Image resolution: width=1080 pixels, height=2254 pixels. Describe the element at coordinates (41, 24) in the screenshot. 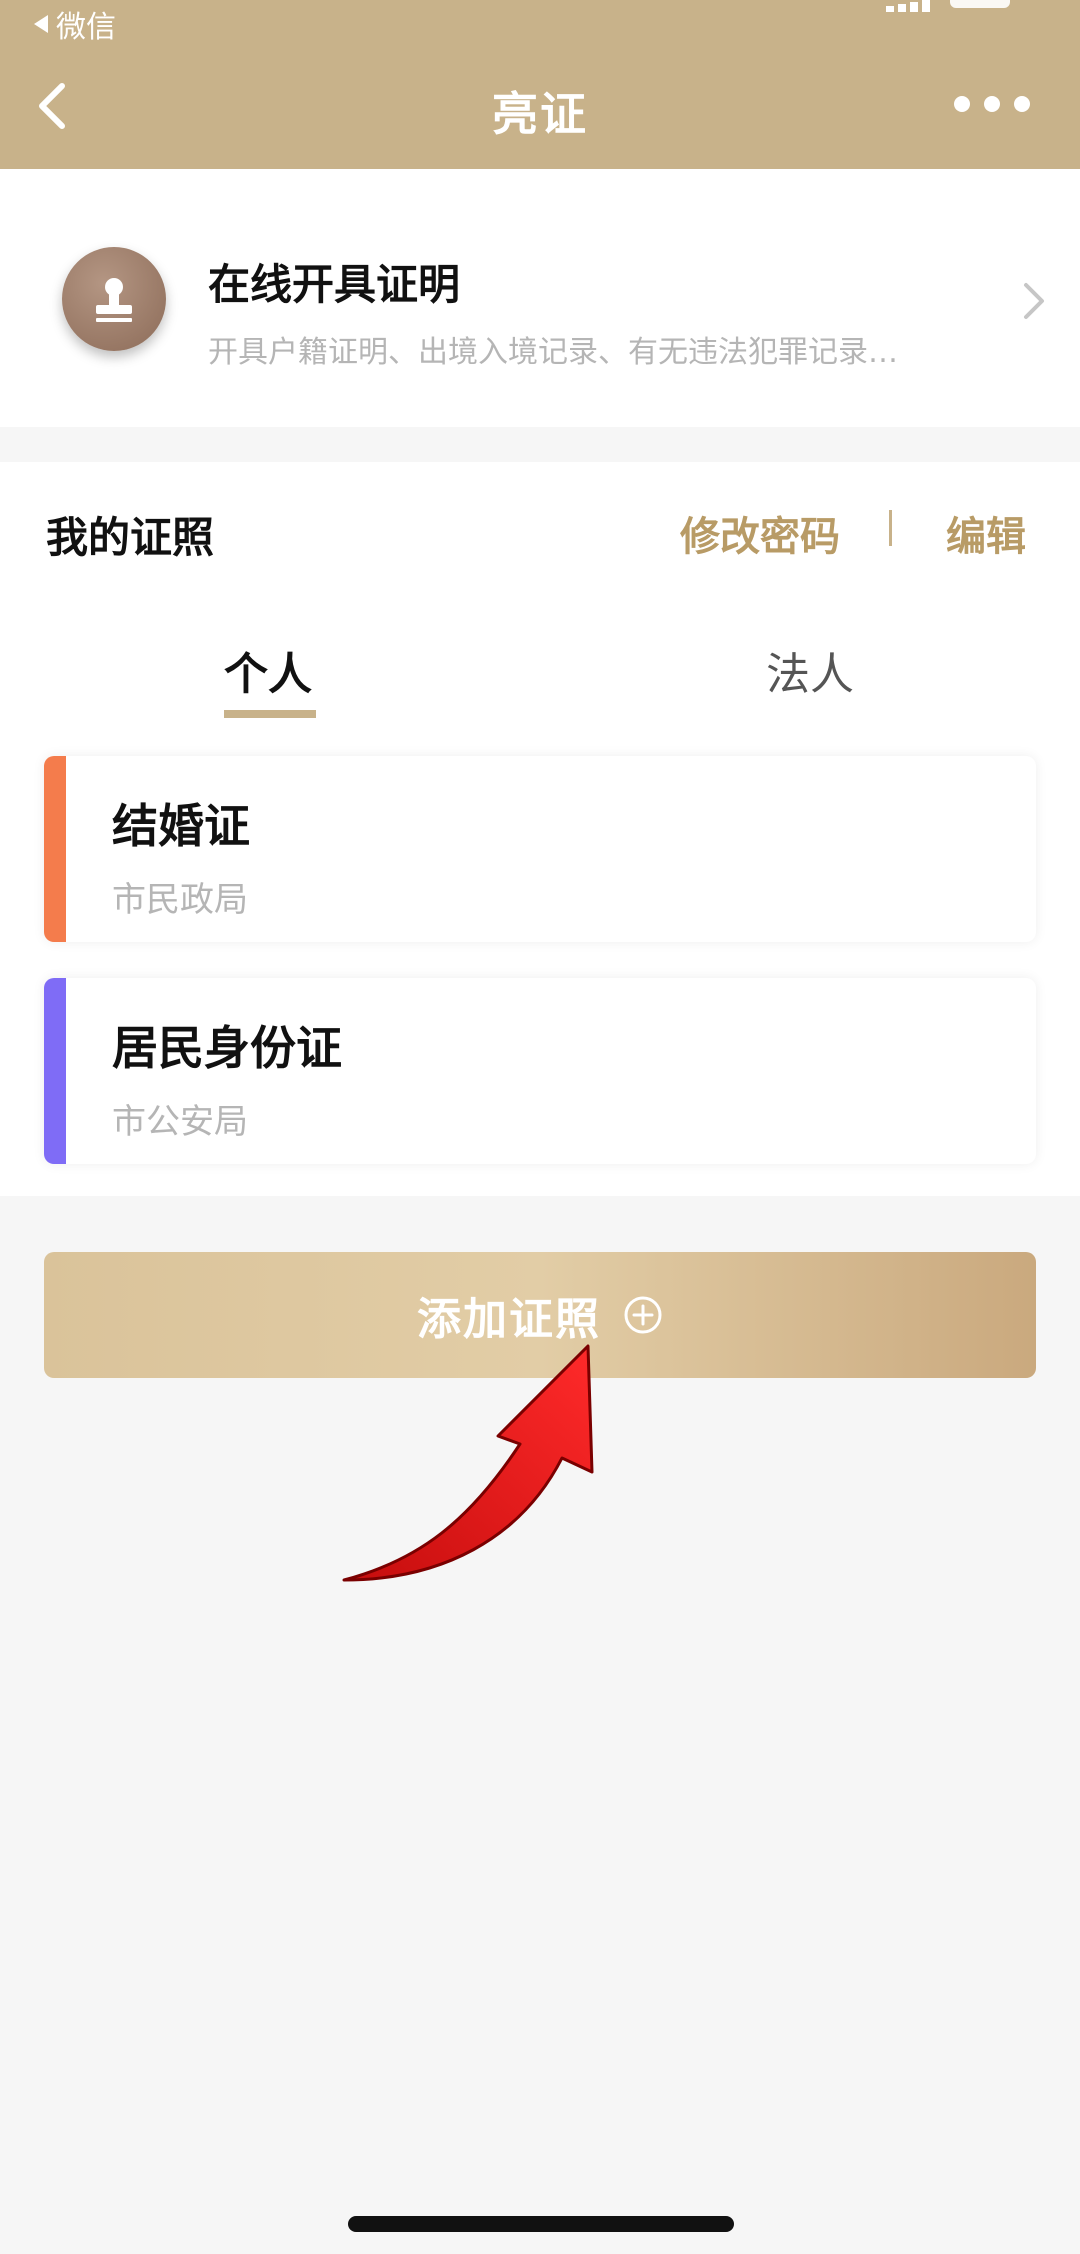

I see `back-triangle-icon` at that location.